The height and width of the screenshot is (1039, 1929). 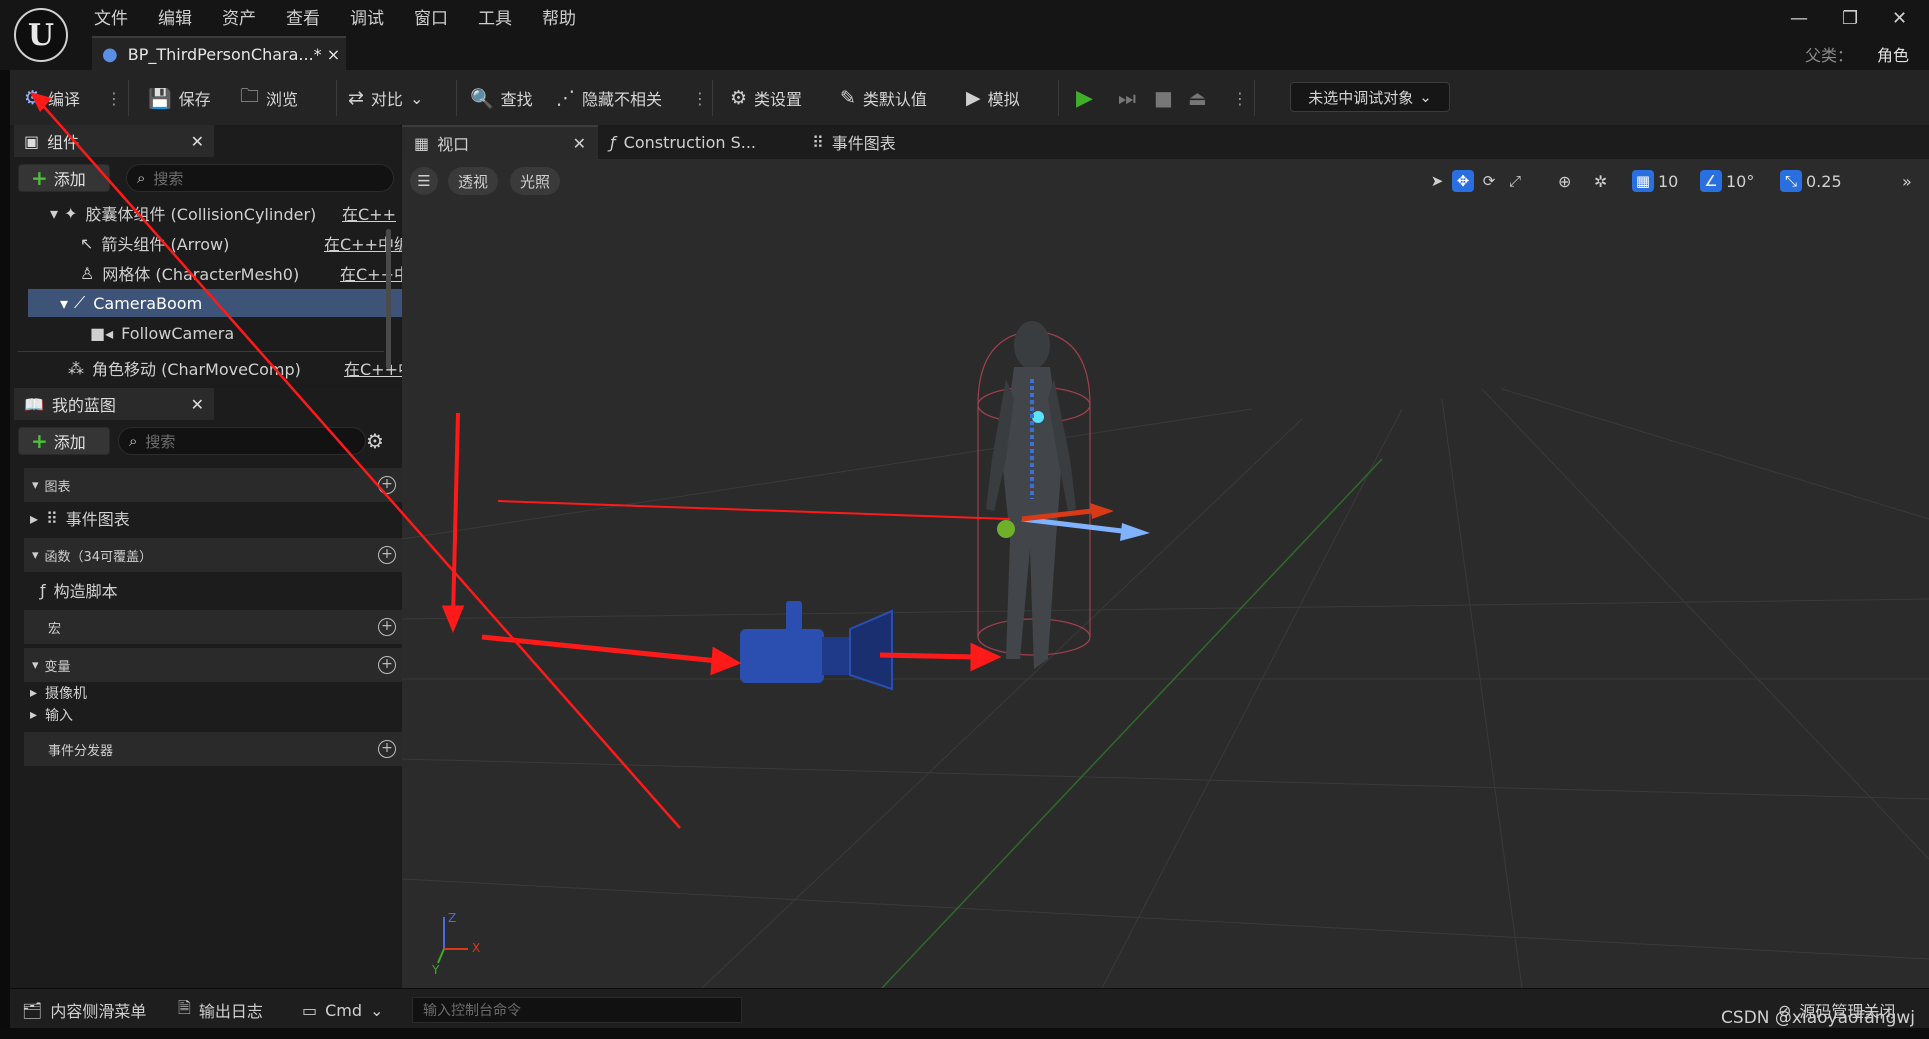 I want to click on lighting-label: 光照, so click(x=535, y=181).